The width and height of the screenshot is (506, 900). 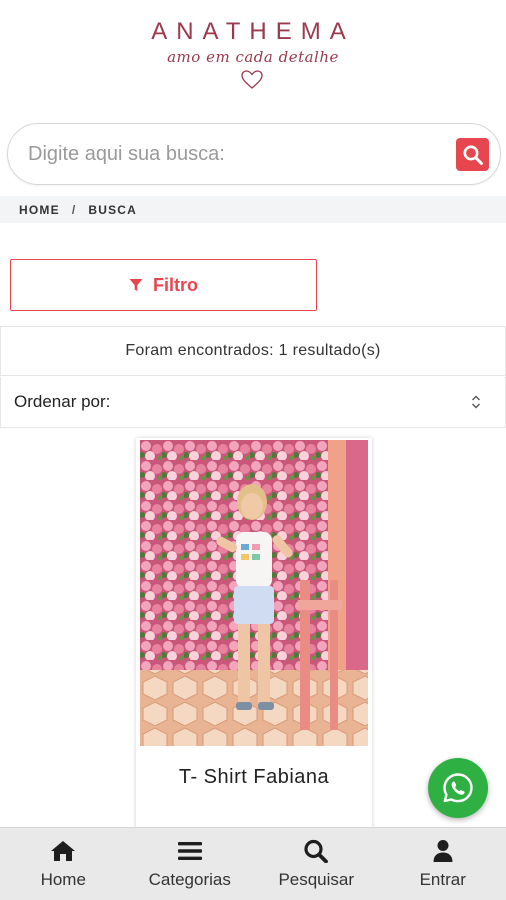 I want to click on chevron-up-down-icon, so click(x=476, y=402).